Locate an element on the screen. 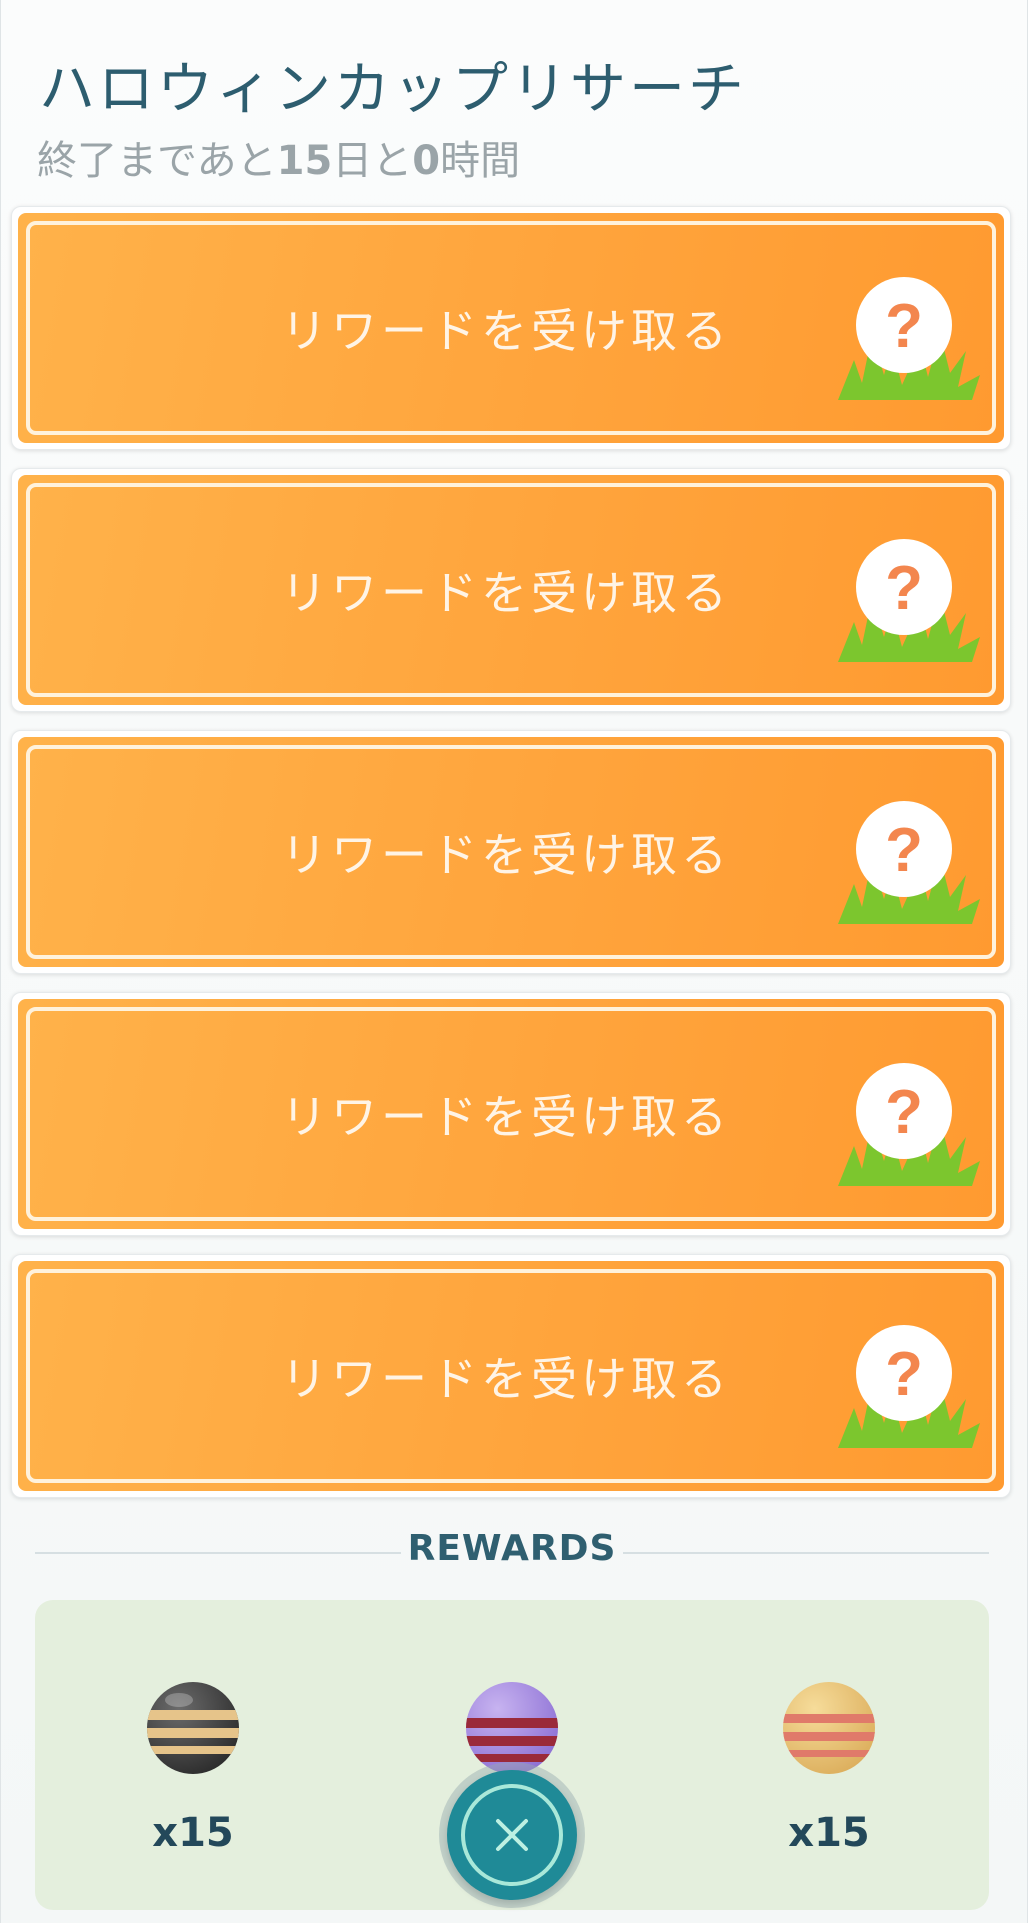  dark-striped-candy-icon is located at coordinates (193, 1728).